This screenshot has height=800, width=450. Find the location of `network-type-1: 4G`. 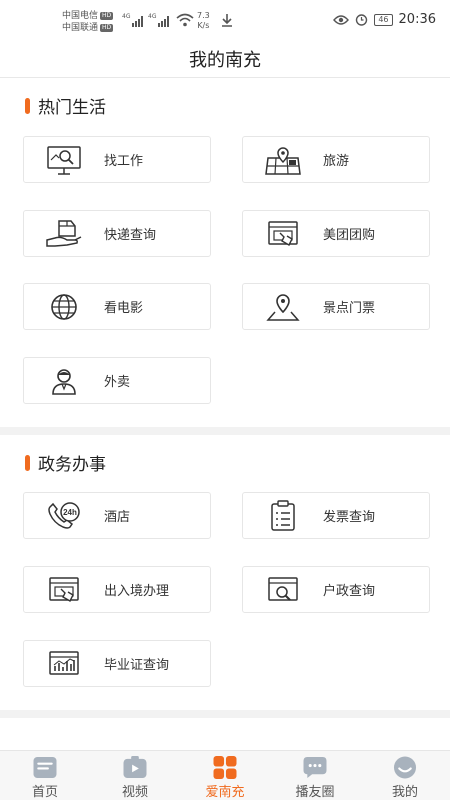

network-type-1: 4G is located at coordinates (126, 16).